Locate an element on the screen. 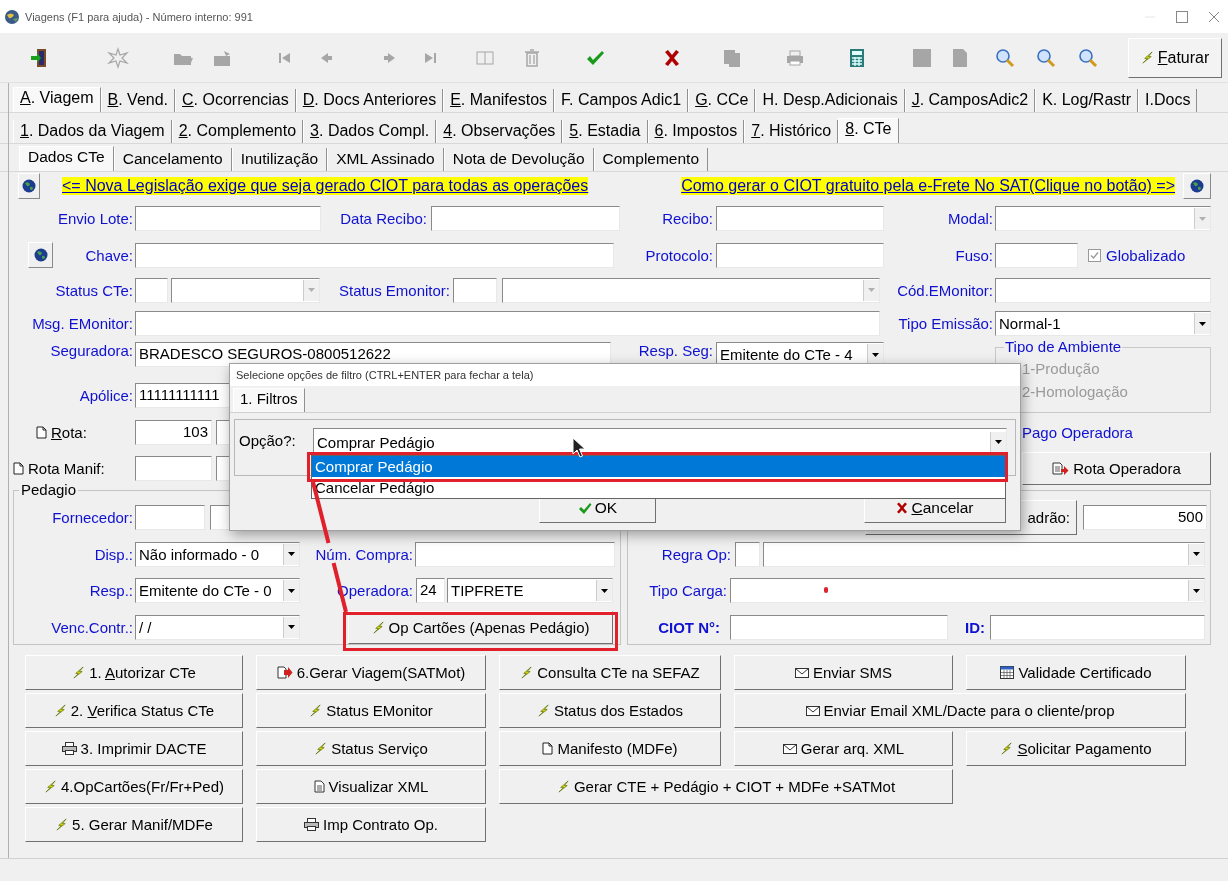  tab: K. Log/Rastr is located at coordinates (1087, 100).